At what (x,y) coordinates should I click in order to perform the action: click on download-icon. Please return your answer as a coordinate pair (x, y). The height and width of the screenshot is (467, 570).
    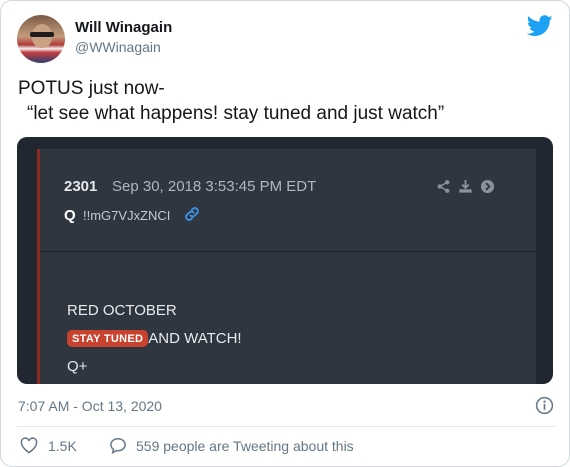
    Looking at the image, I should click on (465, 186).